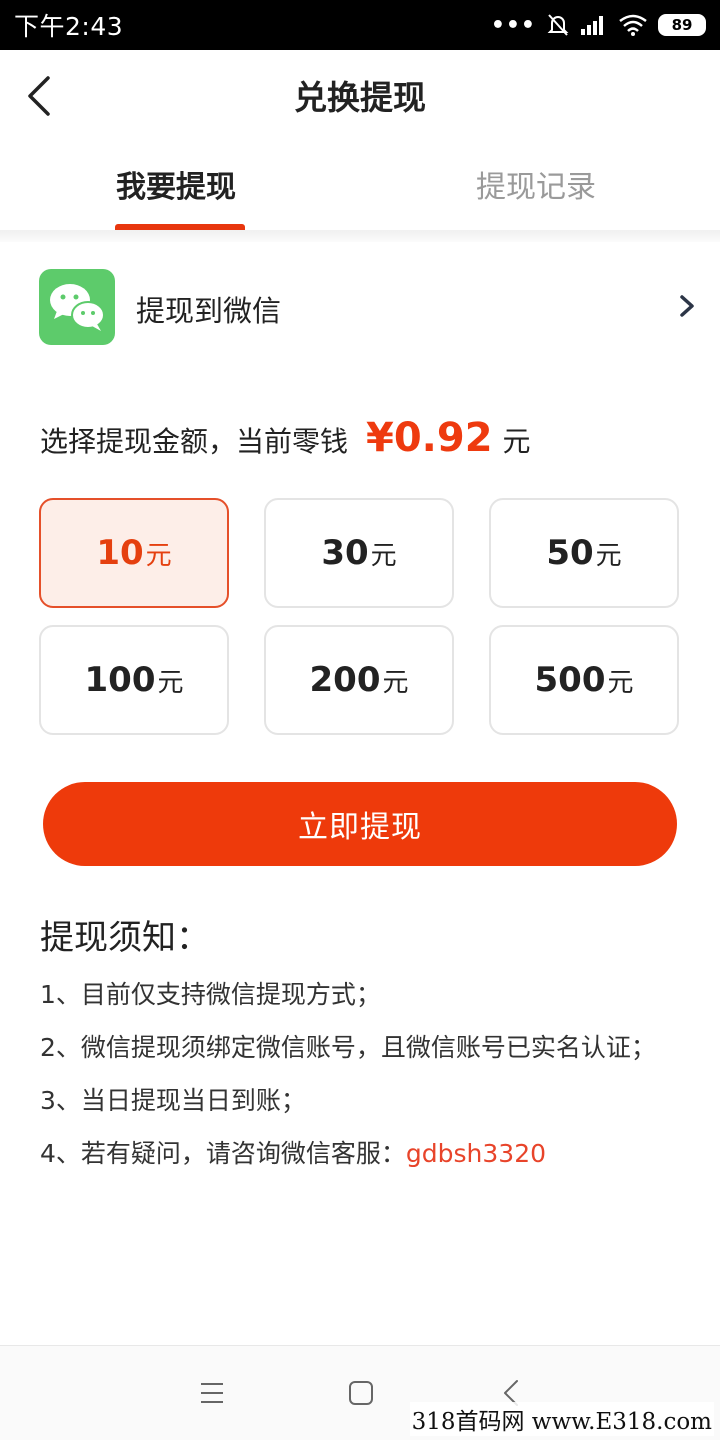 This screenshot has width=720, height=1440. I want to click on current-balance: ¥0.92, so click(429, 438).